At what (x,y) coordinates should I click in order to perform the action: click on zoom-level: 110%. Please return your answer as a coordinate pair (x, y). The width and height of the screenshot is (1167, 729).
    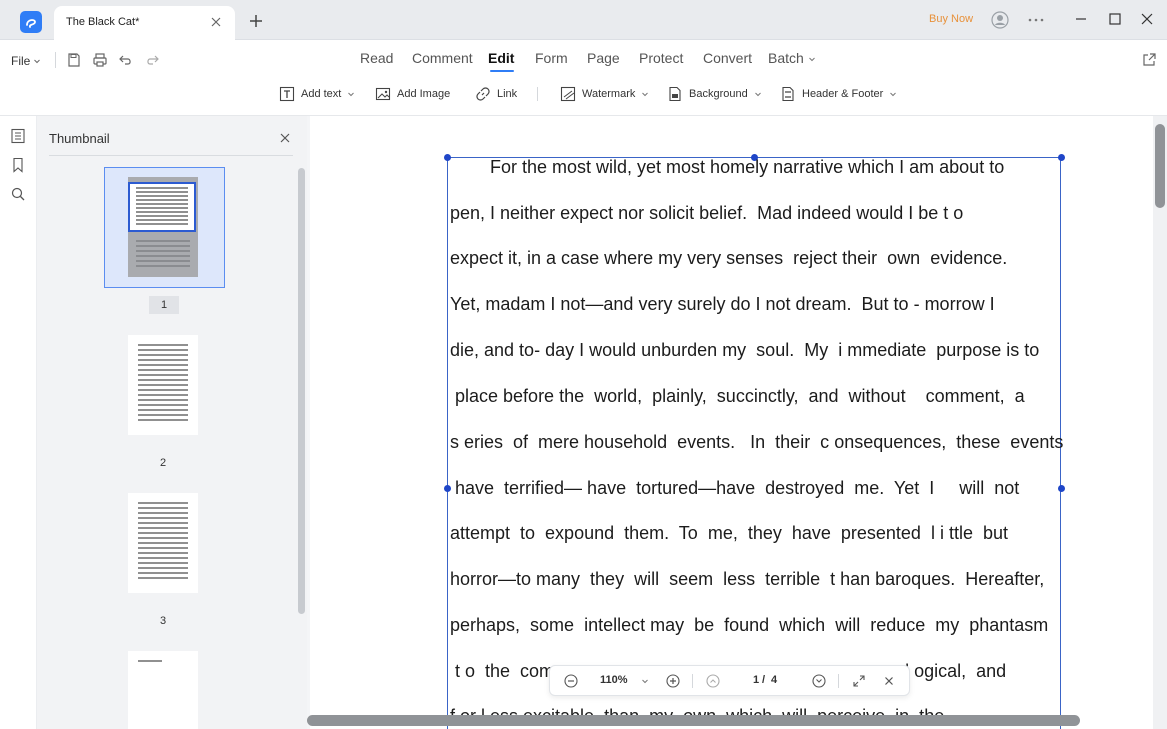
    Looking at the image, I should click on (614, 680).